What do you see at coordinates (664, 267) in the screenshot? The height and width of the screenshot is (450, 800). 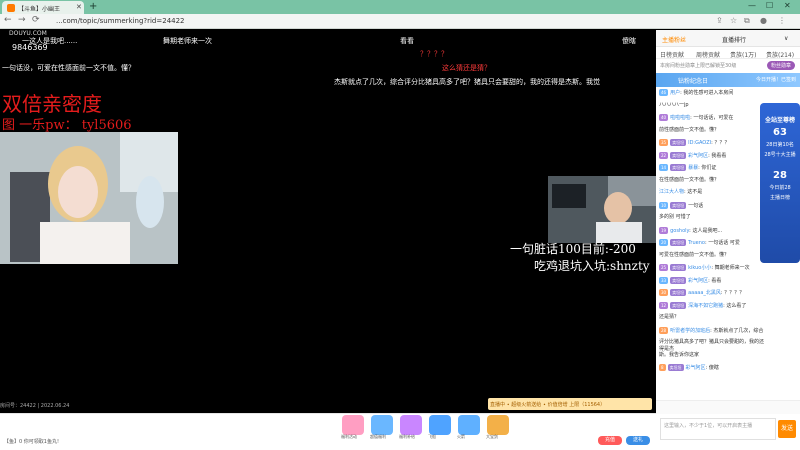 I see `user-level-badge: 25` at bounding box center [664, 267].